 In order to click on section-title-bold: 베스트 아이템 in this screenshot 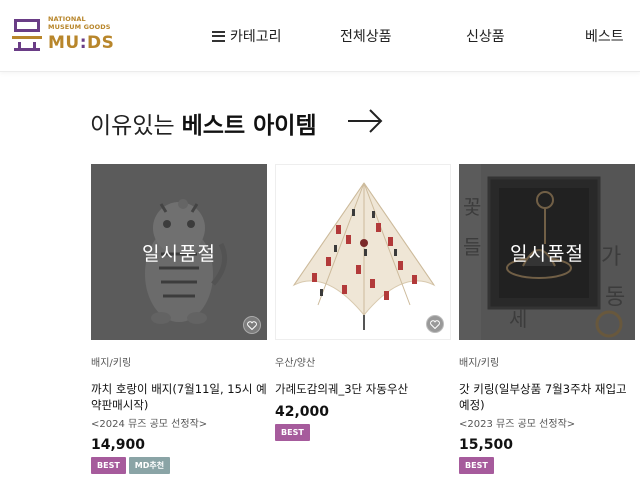, I will do `click(249, 126)`.